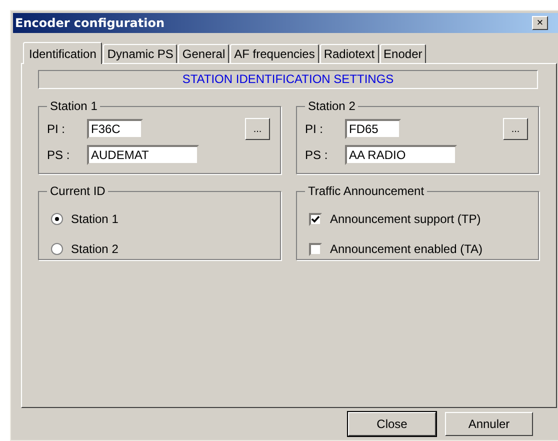 This screenshot has height=441, width=558. I want to click on input-field: F36C, so click(115, 129).